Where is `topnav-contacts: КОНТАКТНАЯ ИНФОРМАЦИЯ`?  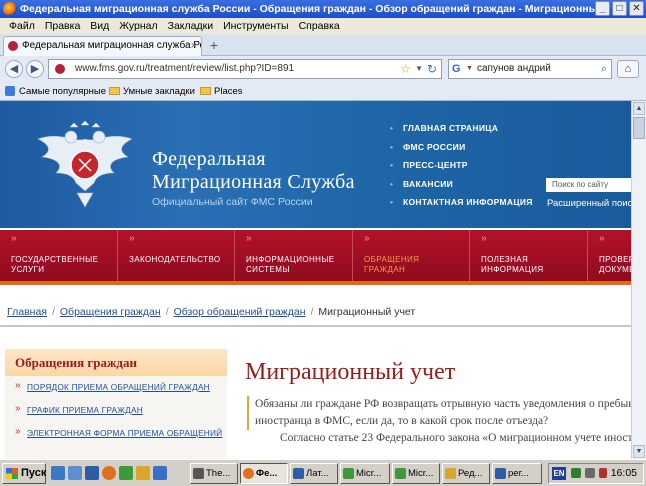
topnav-contacts: КОНТАКТНАЯ ИНФОРМАЦИЯ is located at coordinates (461, 202).